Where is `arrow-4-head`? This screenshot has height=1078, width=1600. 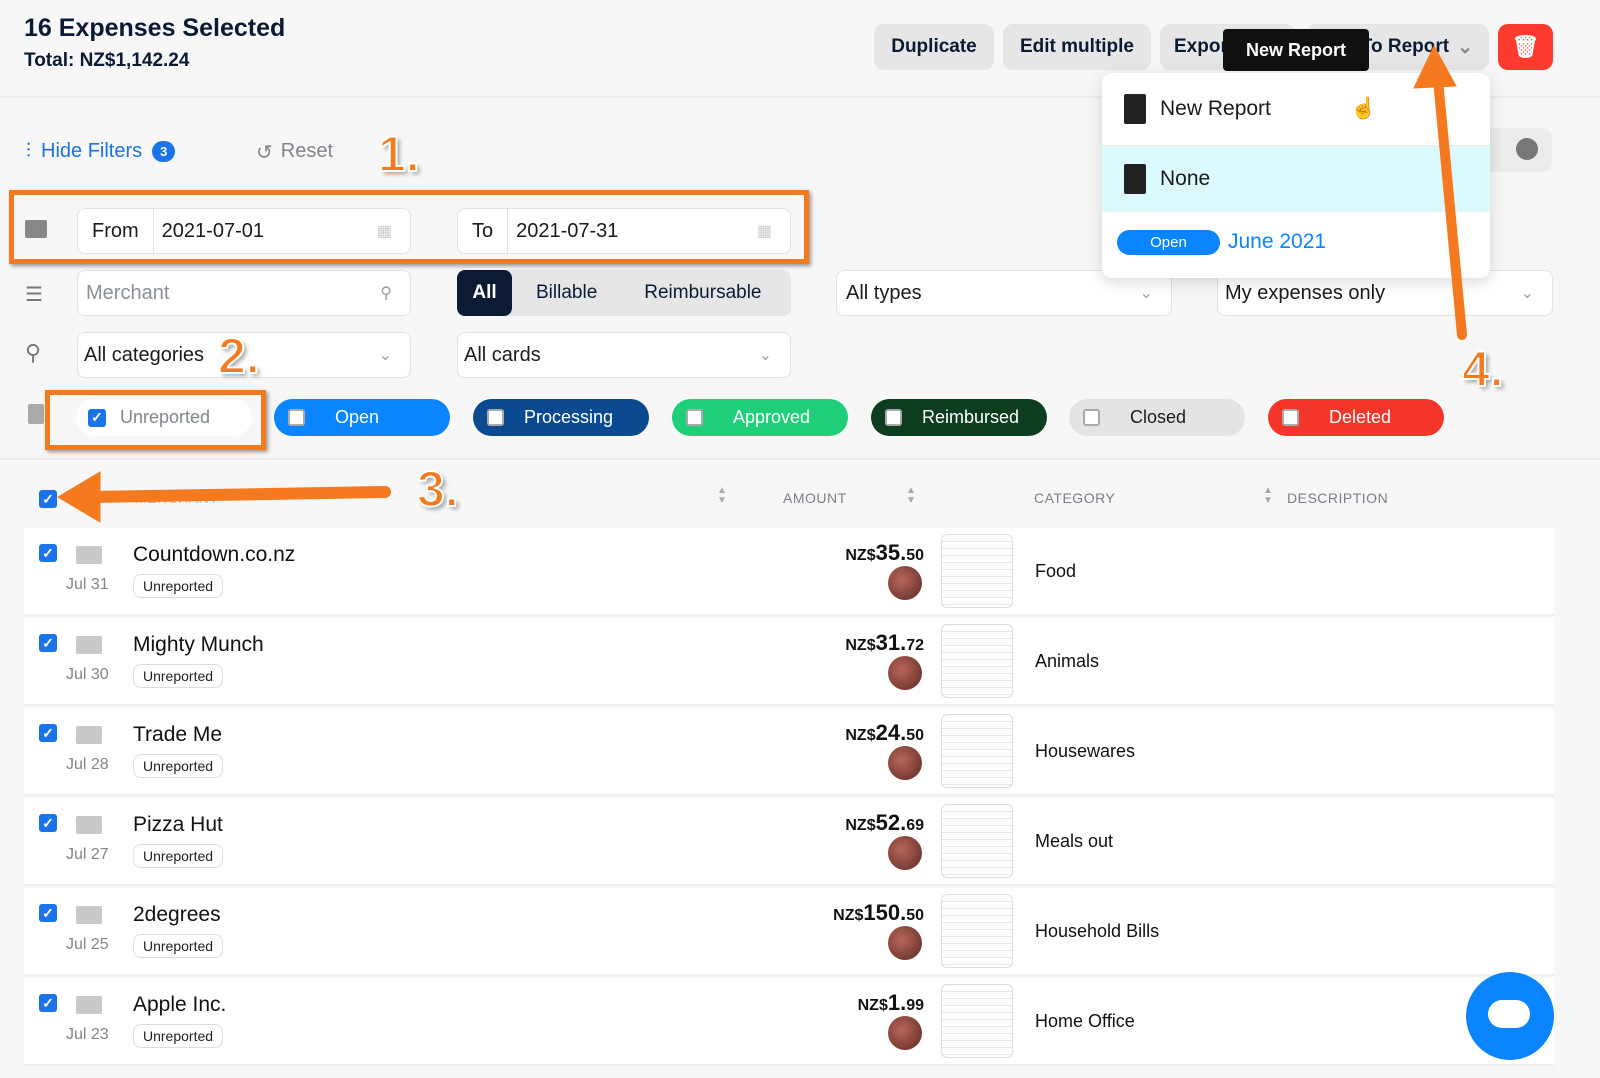
arrow-4-head is located at coordinates (1435, 66).